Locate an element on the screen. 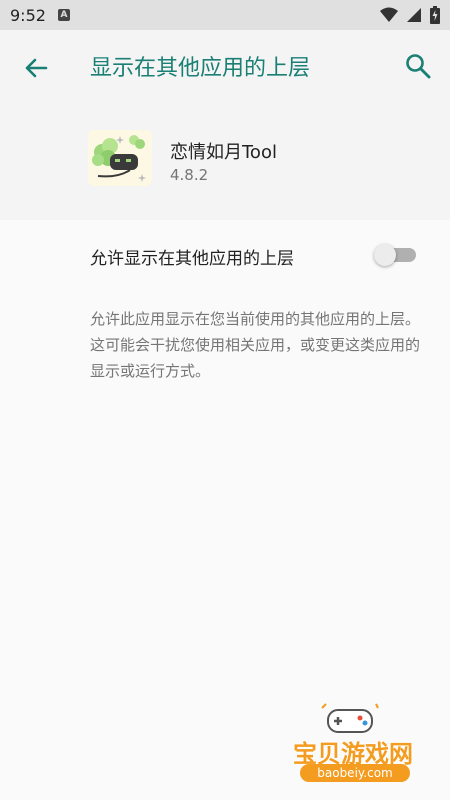 This screenshot has height=800, width=450. search-button is located at coordinates (418, 66).